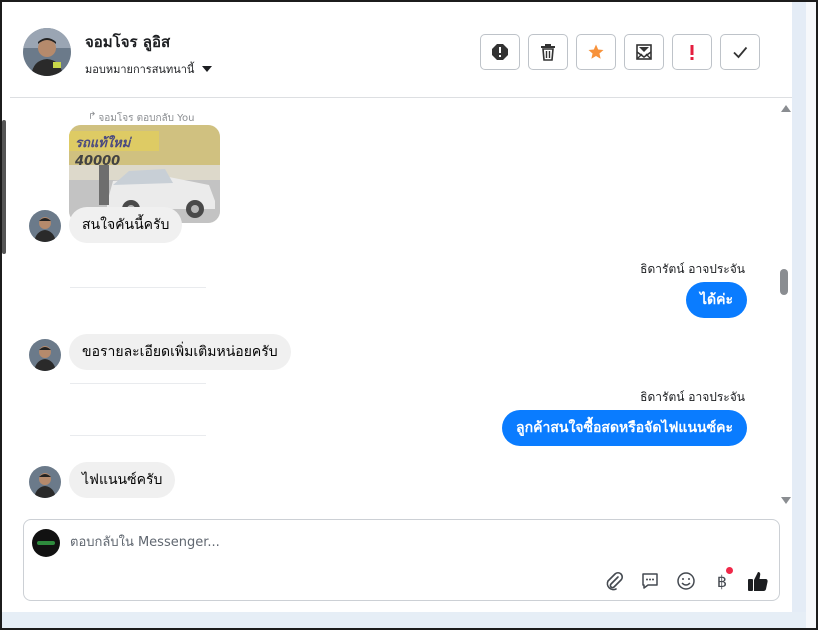 The height and width of the screenshot is (630, 818). I want to click on reply-note-text: จอมโจร ตอบกลับ You, so click(146, 118).